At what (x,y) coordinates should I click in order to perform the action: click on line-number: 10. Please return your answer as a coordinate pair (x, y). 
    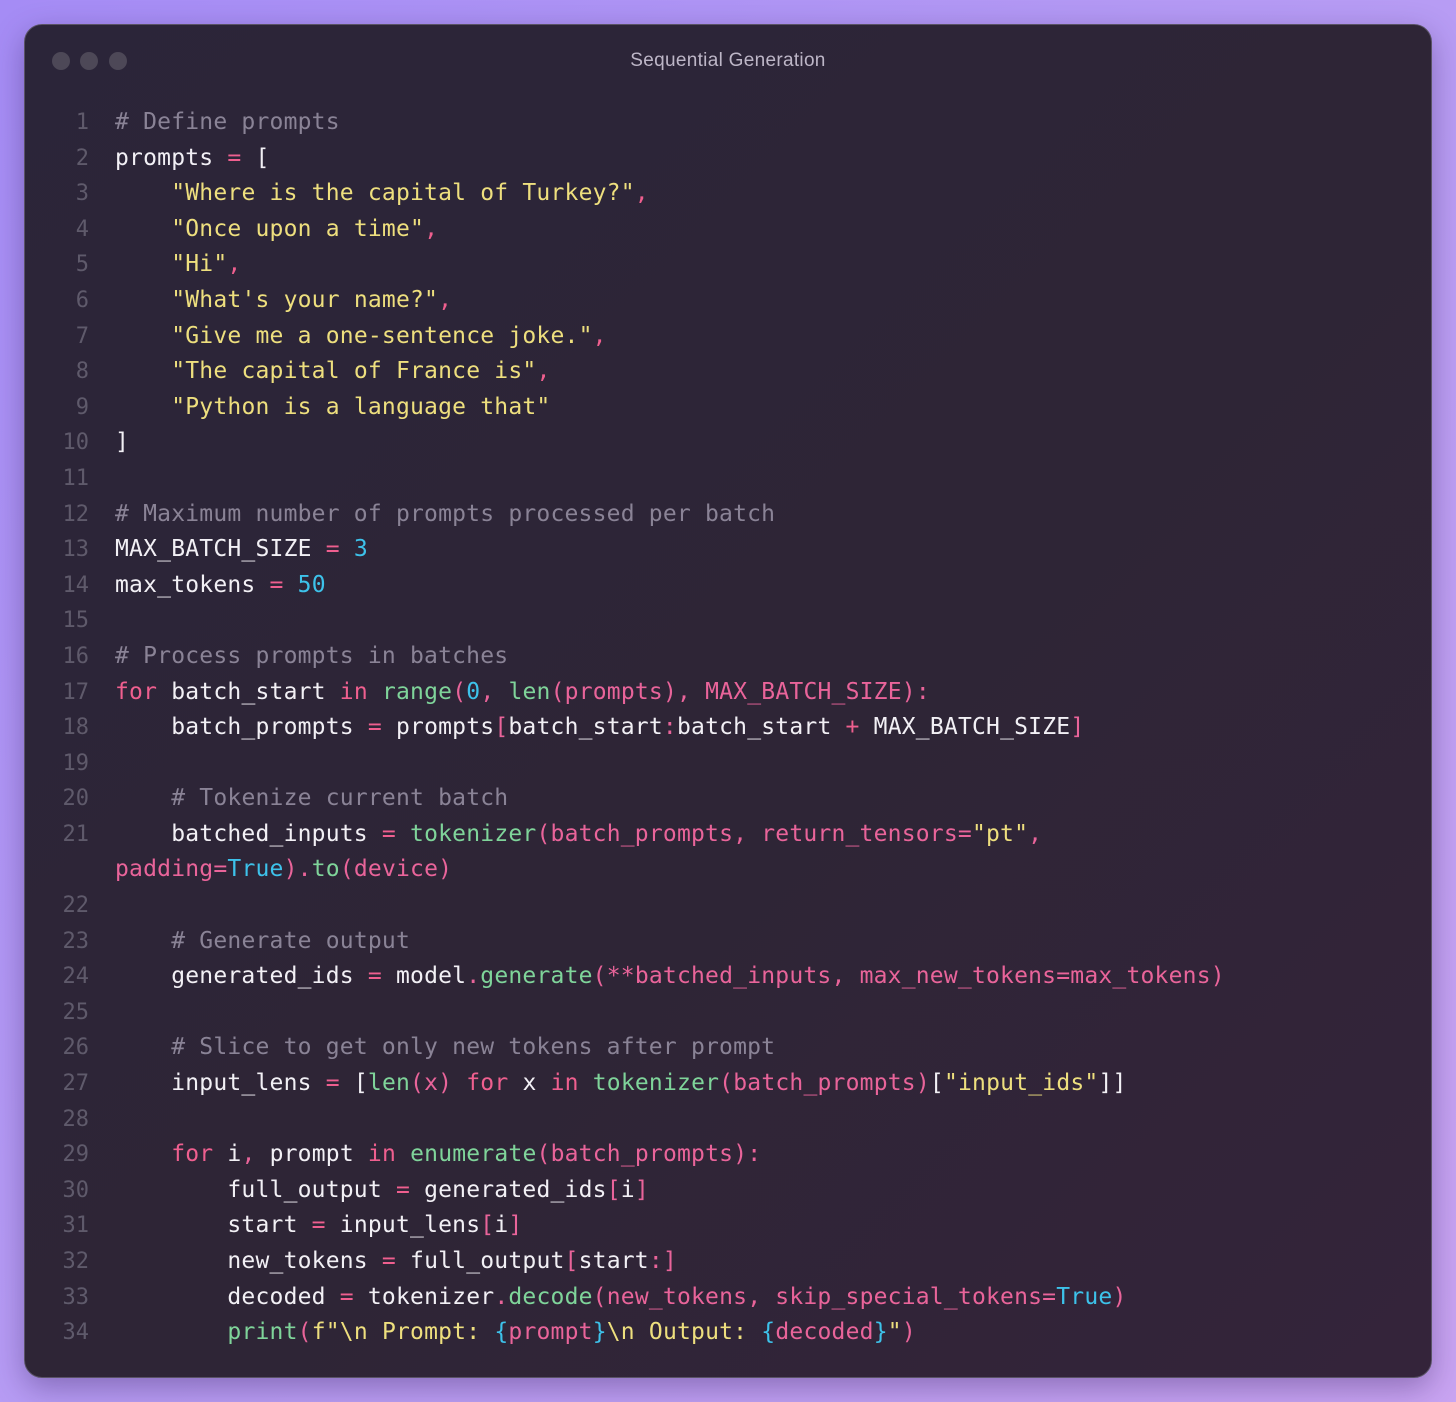
    Looking at the image, I should click on (76, 443).